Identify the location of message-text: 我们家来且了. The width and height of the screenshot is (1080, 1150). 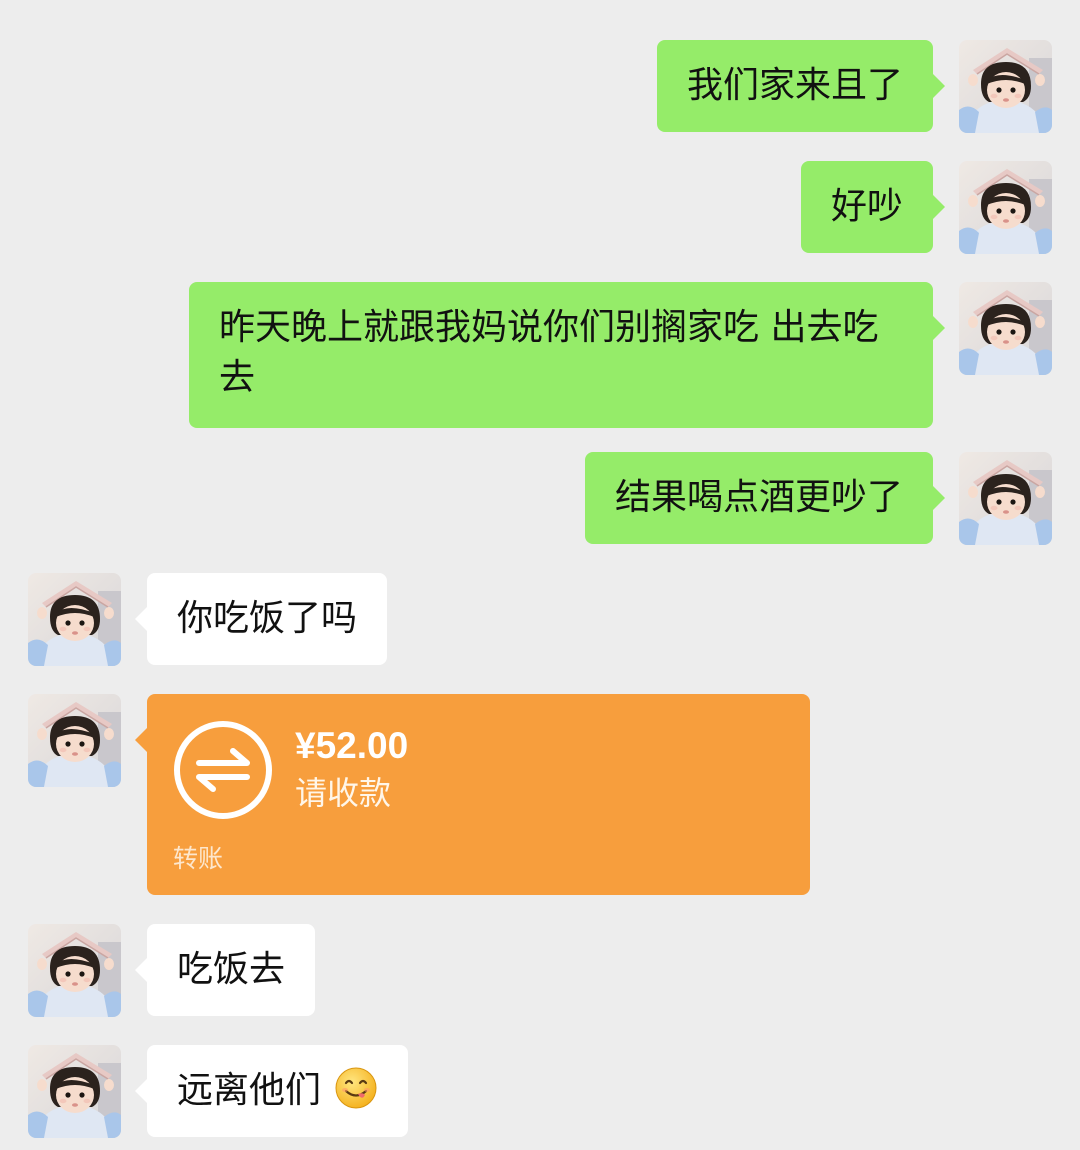
(794, 85).